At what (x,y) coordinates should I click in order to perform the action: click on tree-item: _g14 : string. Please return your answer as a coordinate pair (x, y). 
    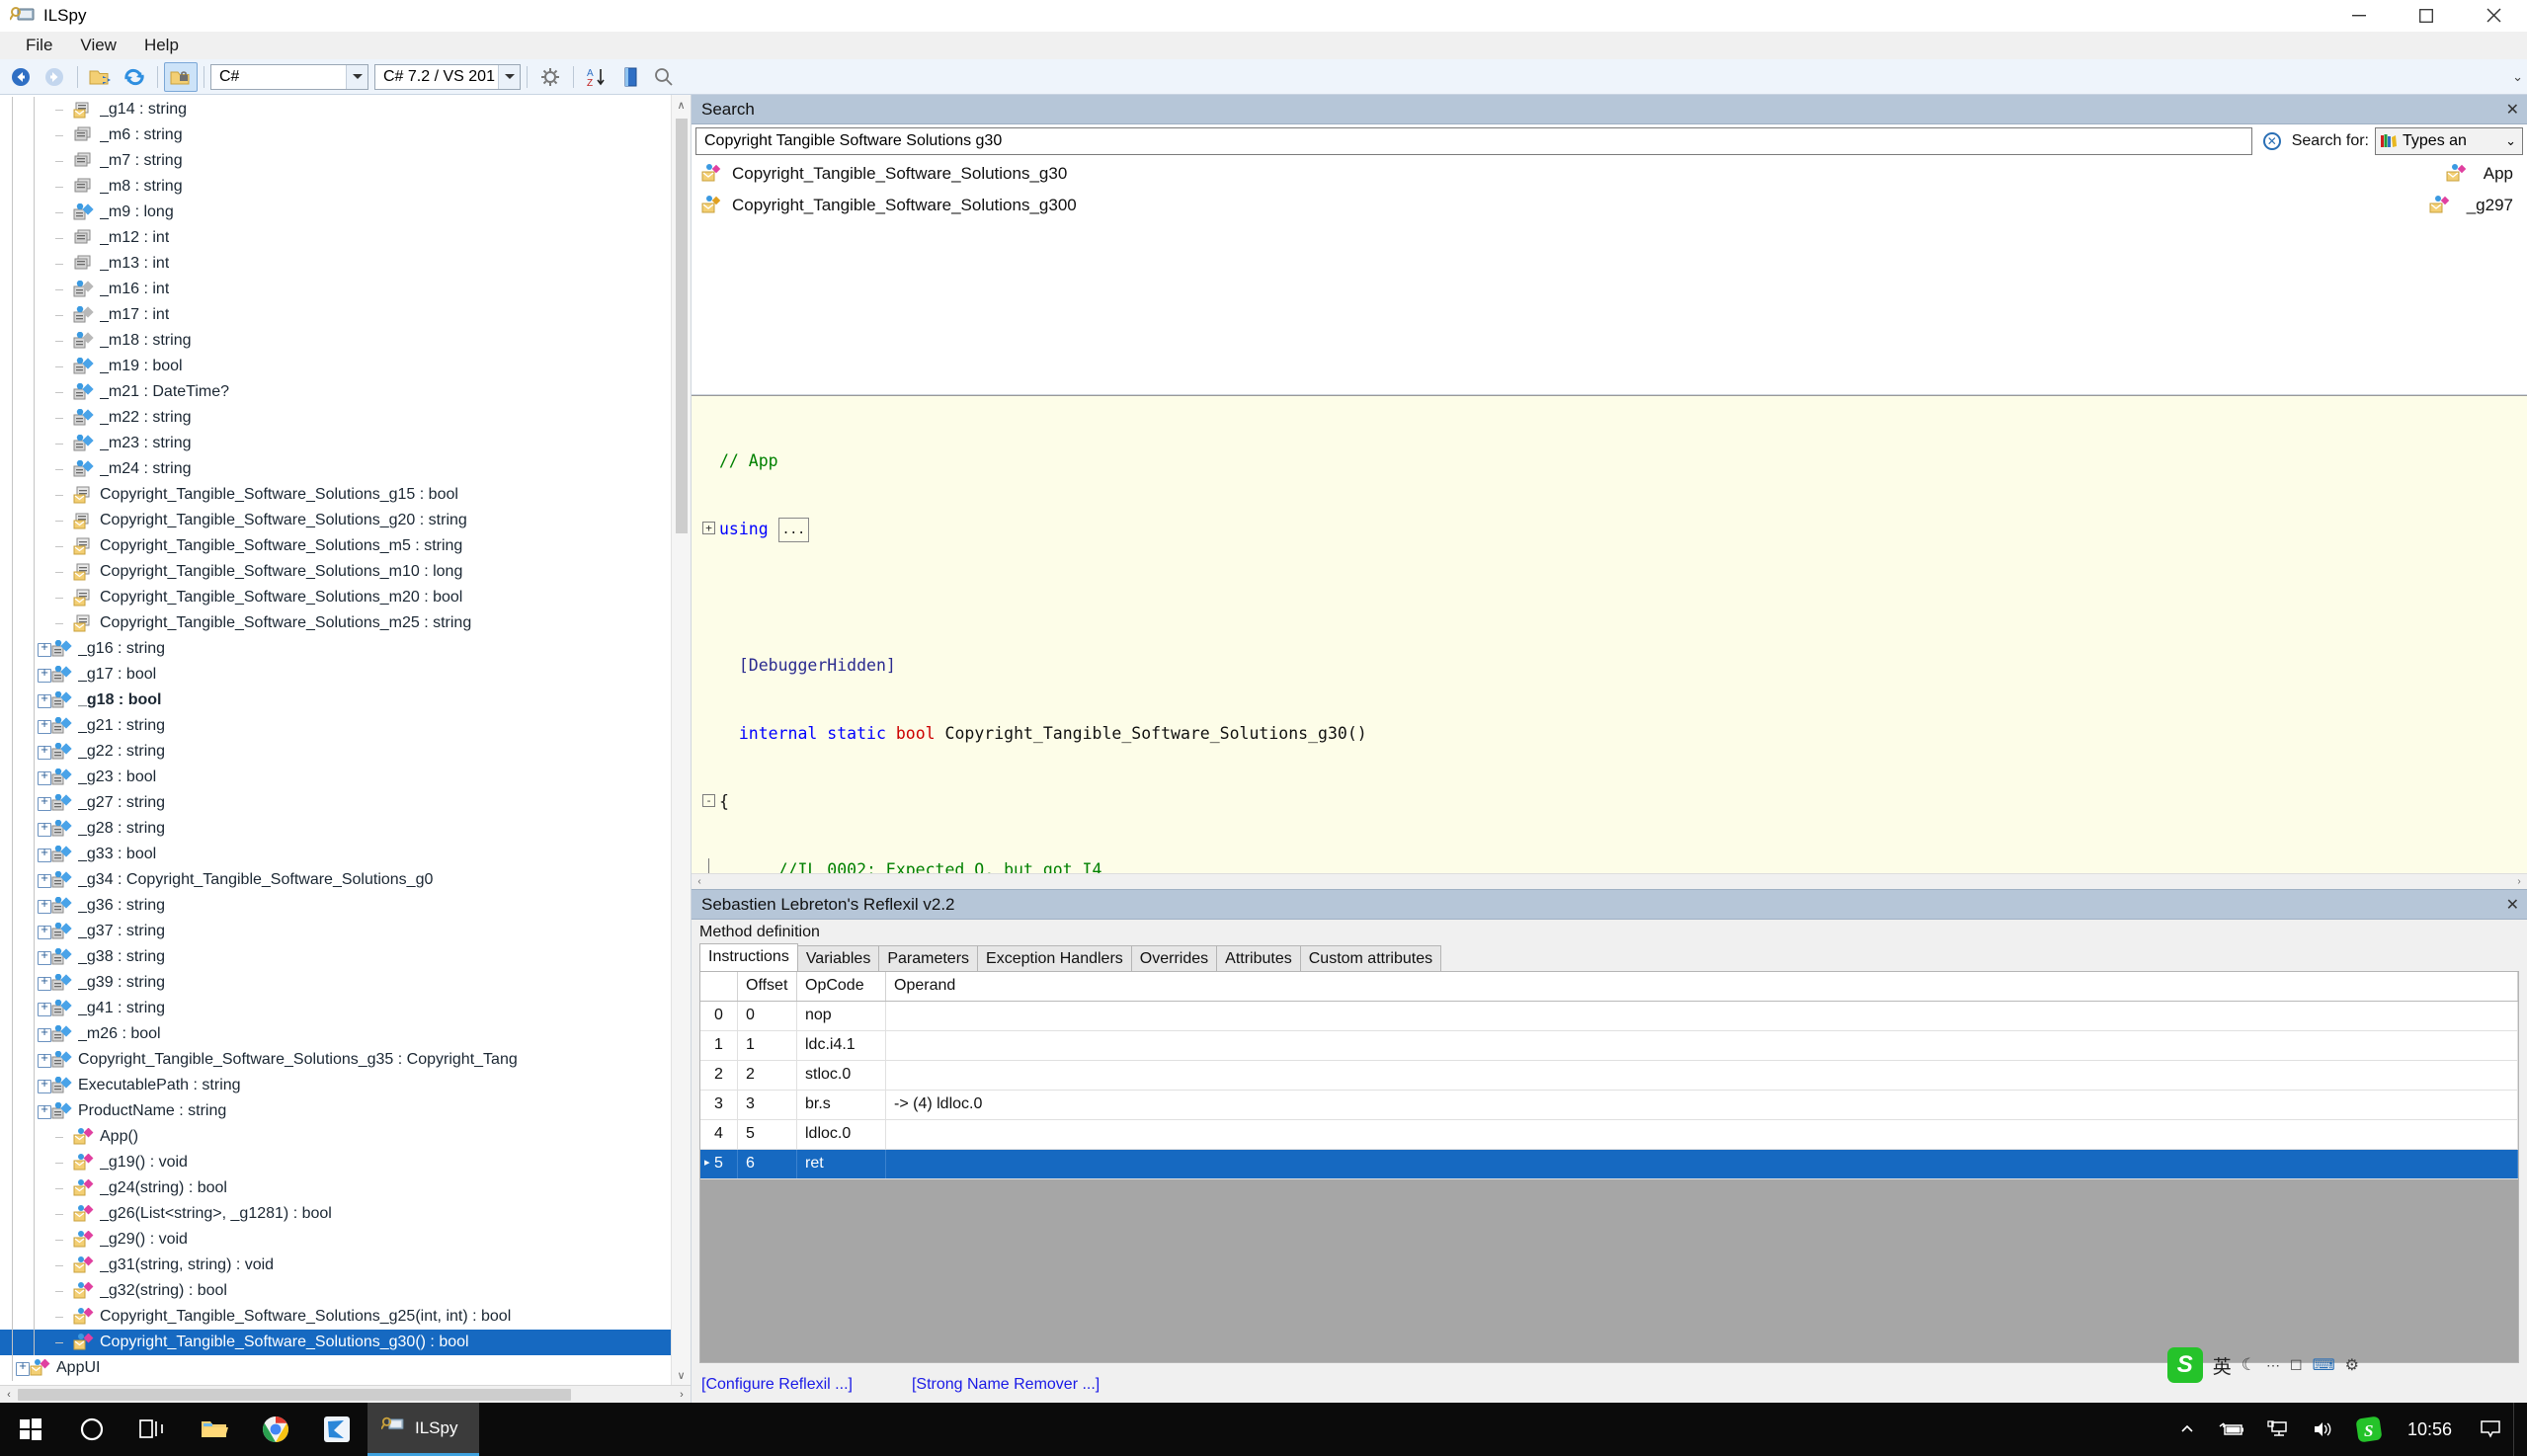
    Looking at the image, I should click on (335, 109).